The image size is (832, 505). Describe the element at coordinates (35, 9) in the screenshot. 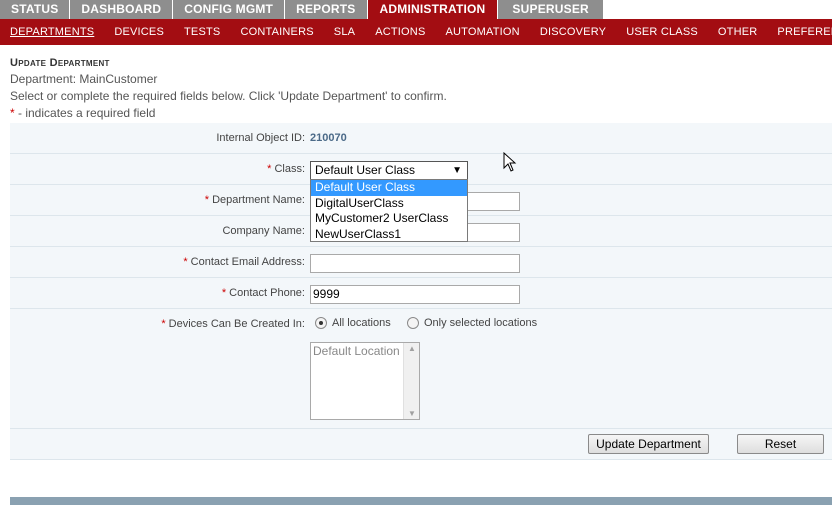

I see `tab-status: STATUS` at that location.